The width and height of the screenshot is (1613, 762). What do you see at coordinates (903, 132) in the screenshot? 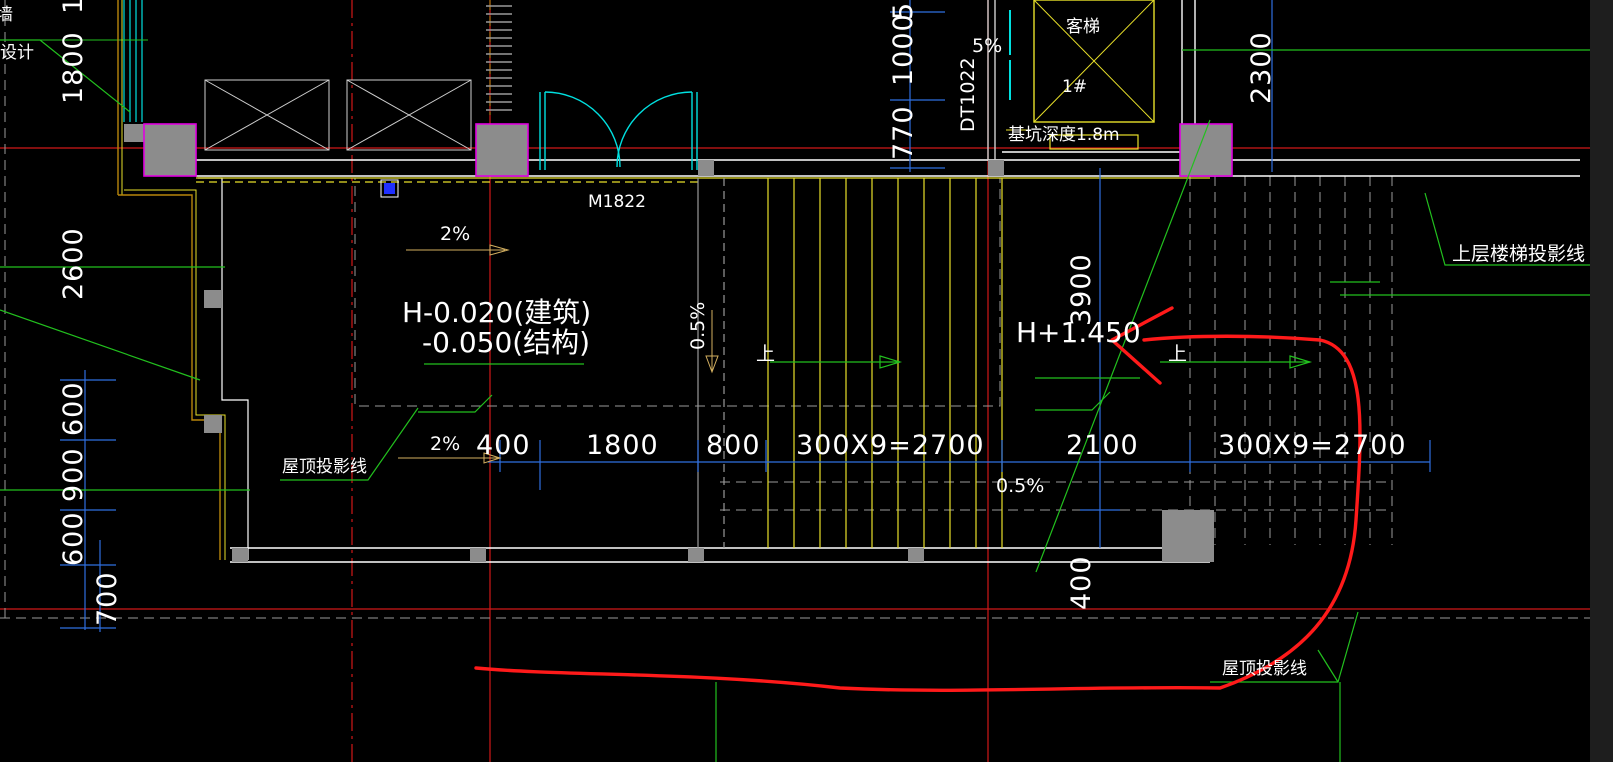
I see `dim-v-770: 770` at bounding box center [903, 132].